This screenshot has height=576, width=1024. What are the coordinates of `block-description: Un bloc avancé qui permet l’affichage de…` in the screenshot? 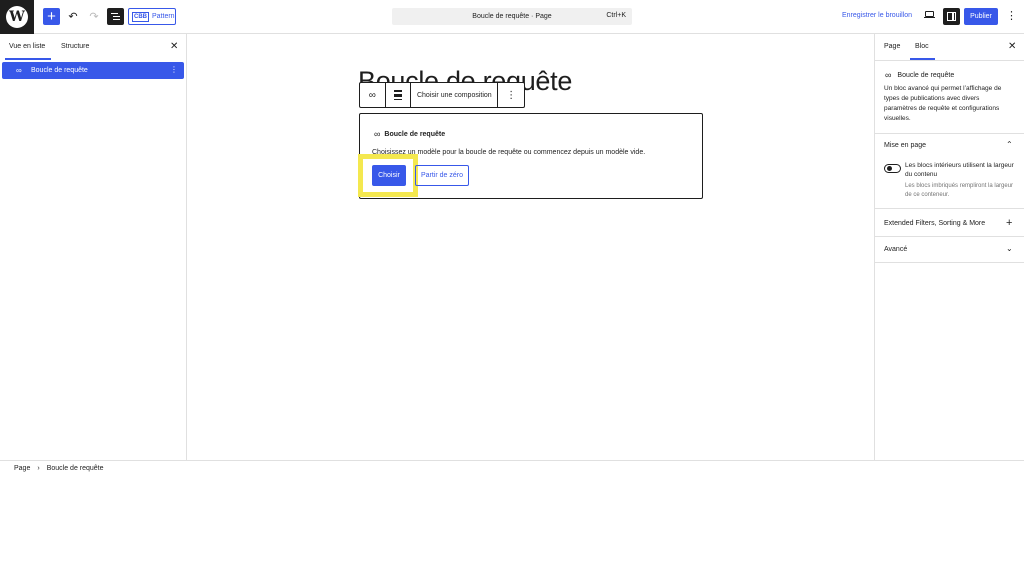 It's located at (943, 103).